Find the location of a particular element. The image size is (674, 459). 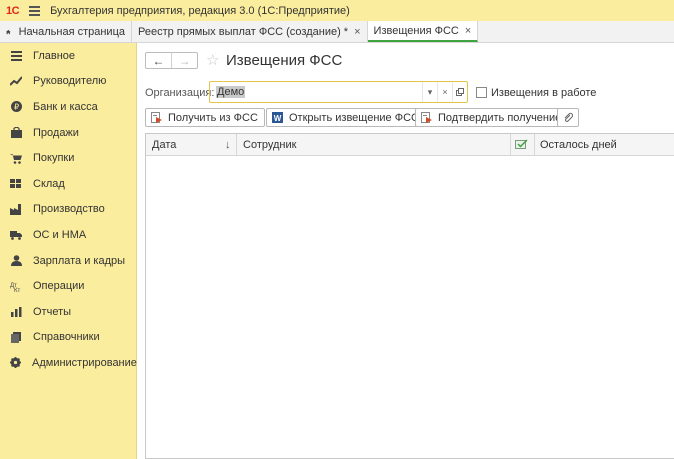

organization-field: Демо ▾ × is located at coordinates (338, 92).